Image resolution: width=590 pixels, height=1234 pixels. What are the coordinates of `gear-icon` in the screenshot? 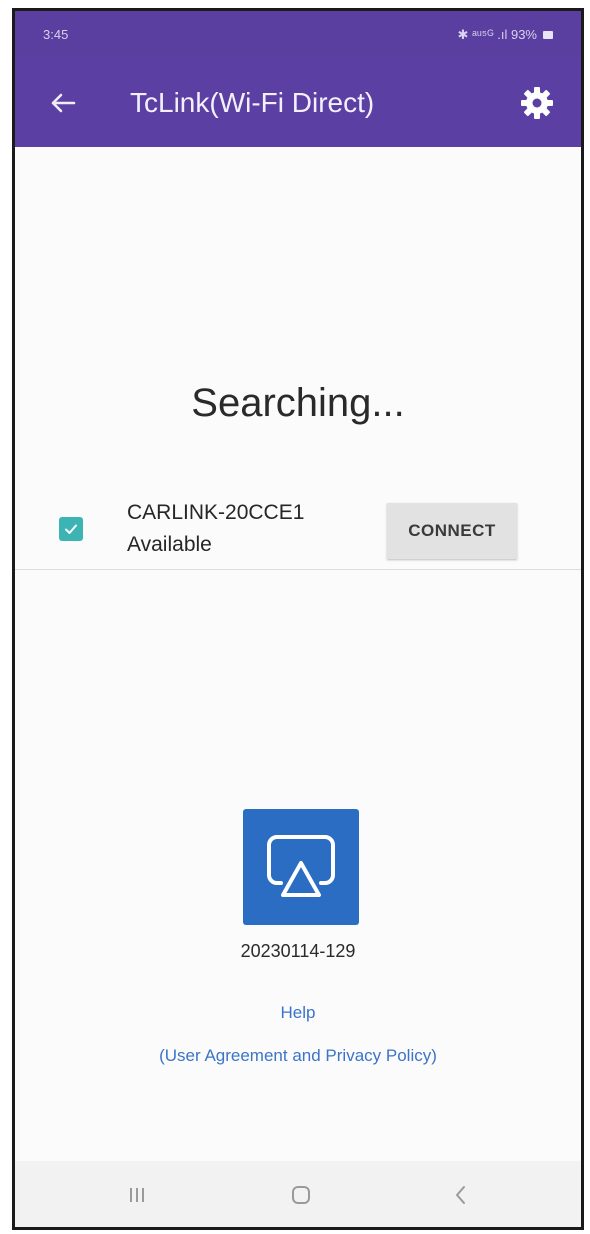 It's located at (537, 103).